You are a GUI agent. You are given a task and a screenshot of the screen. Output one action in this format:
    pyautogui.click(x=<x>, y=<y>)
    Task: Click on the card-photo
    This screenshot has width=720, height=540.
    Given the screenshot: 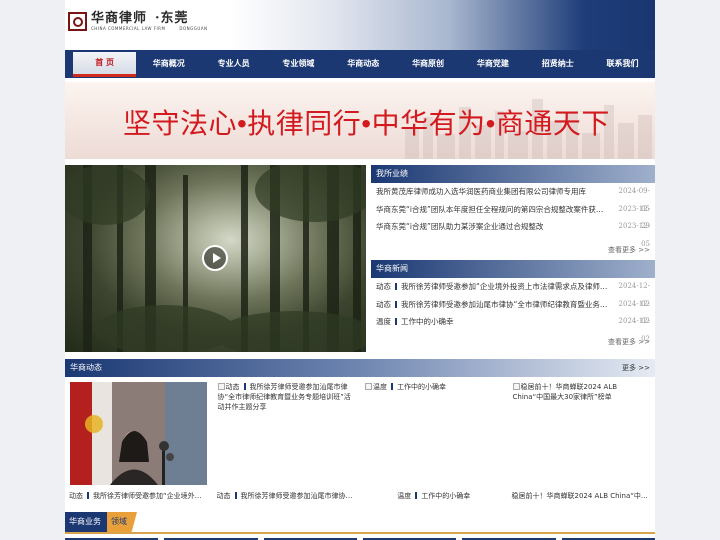 What is the action you would take?
    pyautogui.click(x=138, y=433)
    